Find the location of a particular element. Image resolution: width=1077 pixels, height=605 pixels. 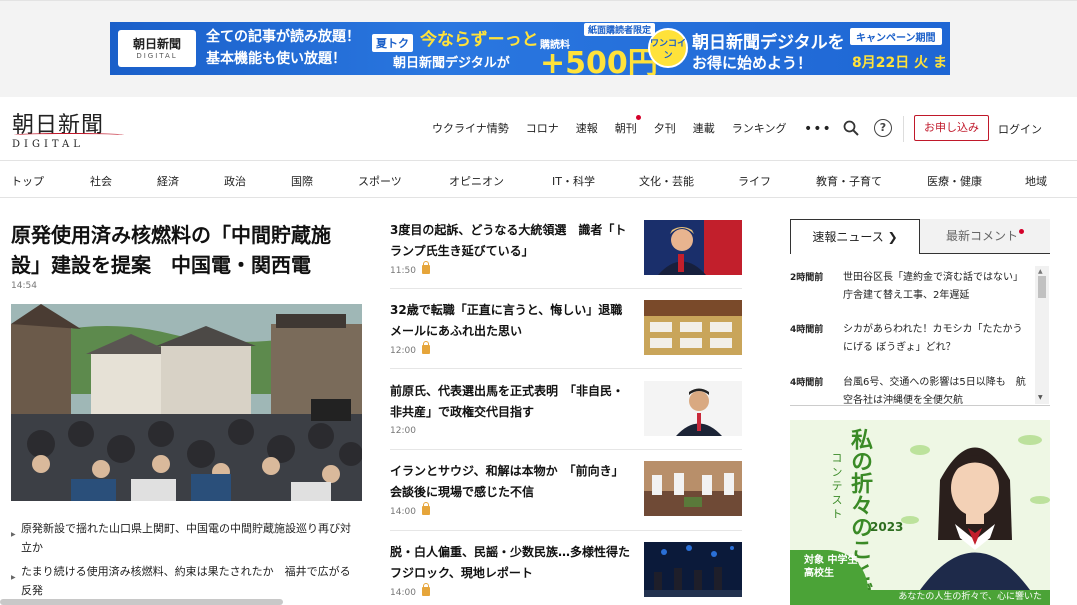

cat-education: 教育・子育て is located at coordinates (849, 181).